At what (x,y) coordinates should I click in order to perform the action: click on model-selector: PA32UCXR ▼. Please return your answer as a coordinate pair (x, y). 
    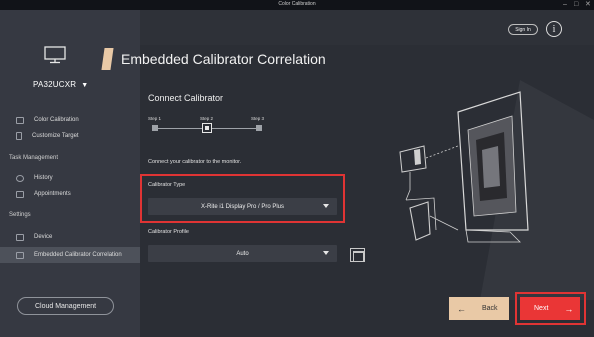
    Looking at the image, I should click on (60, 84).